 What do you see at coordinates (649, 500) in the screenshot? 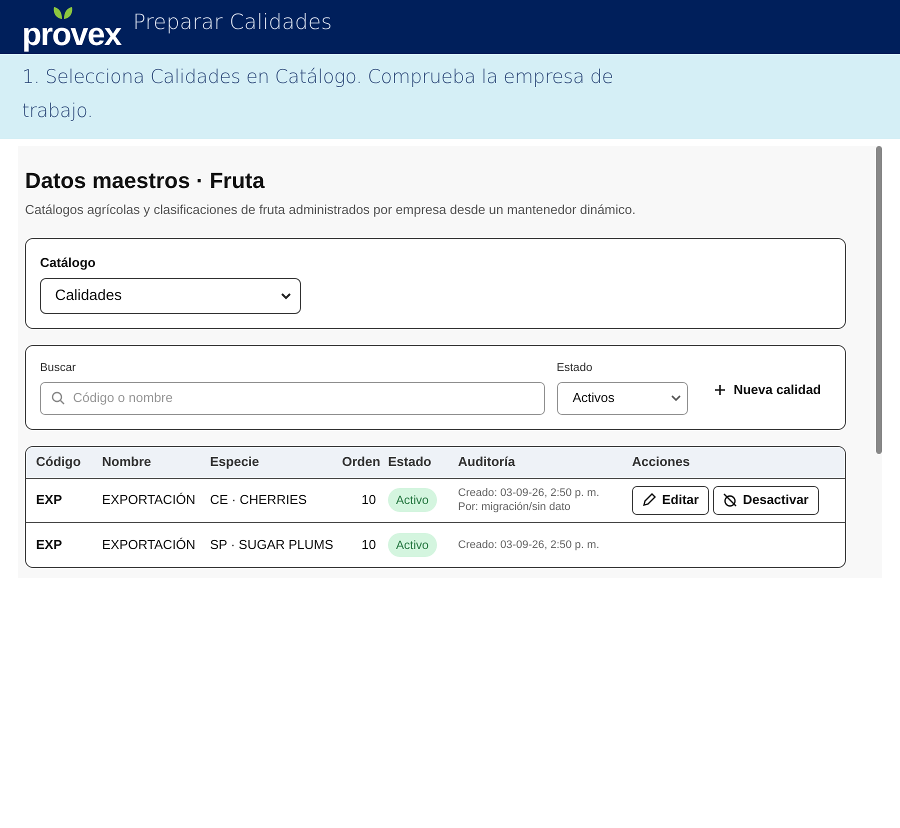
I see `pencil-icon` at bounding box center [649, 500].